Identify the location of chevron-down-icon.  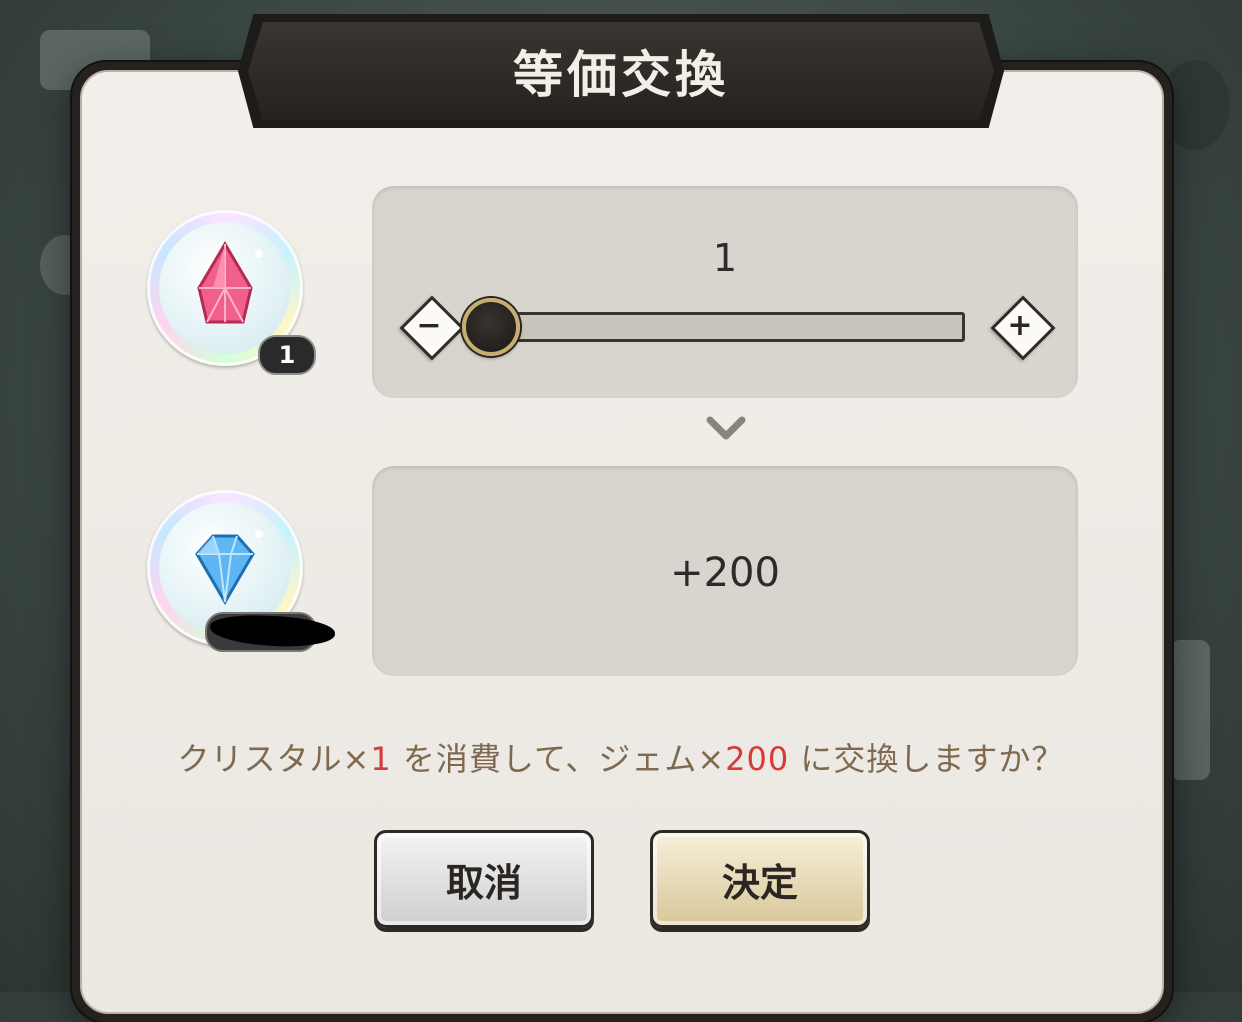
(726, 428).